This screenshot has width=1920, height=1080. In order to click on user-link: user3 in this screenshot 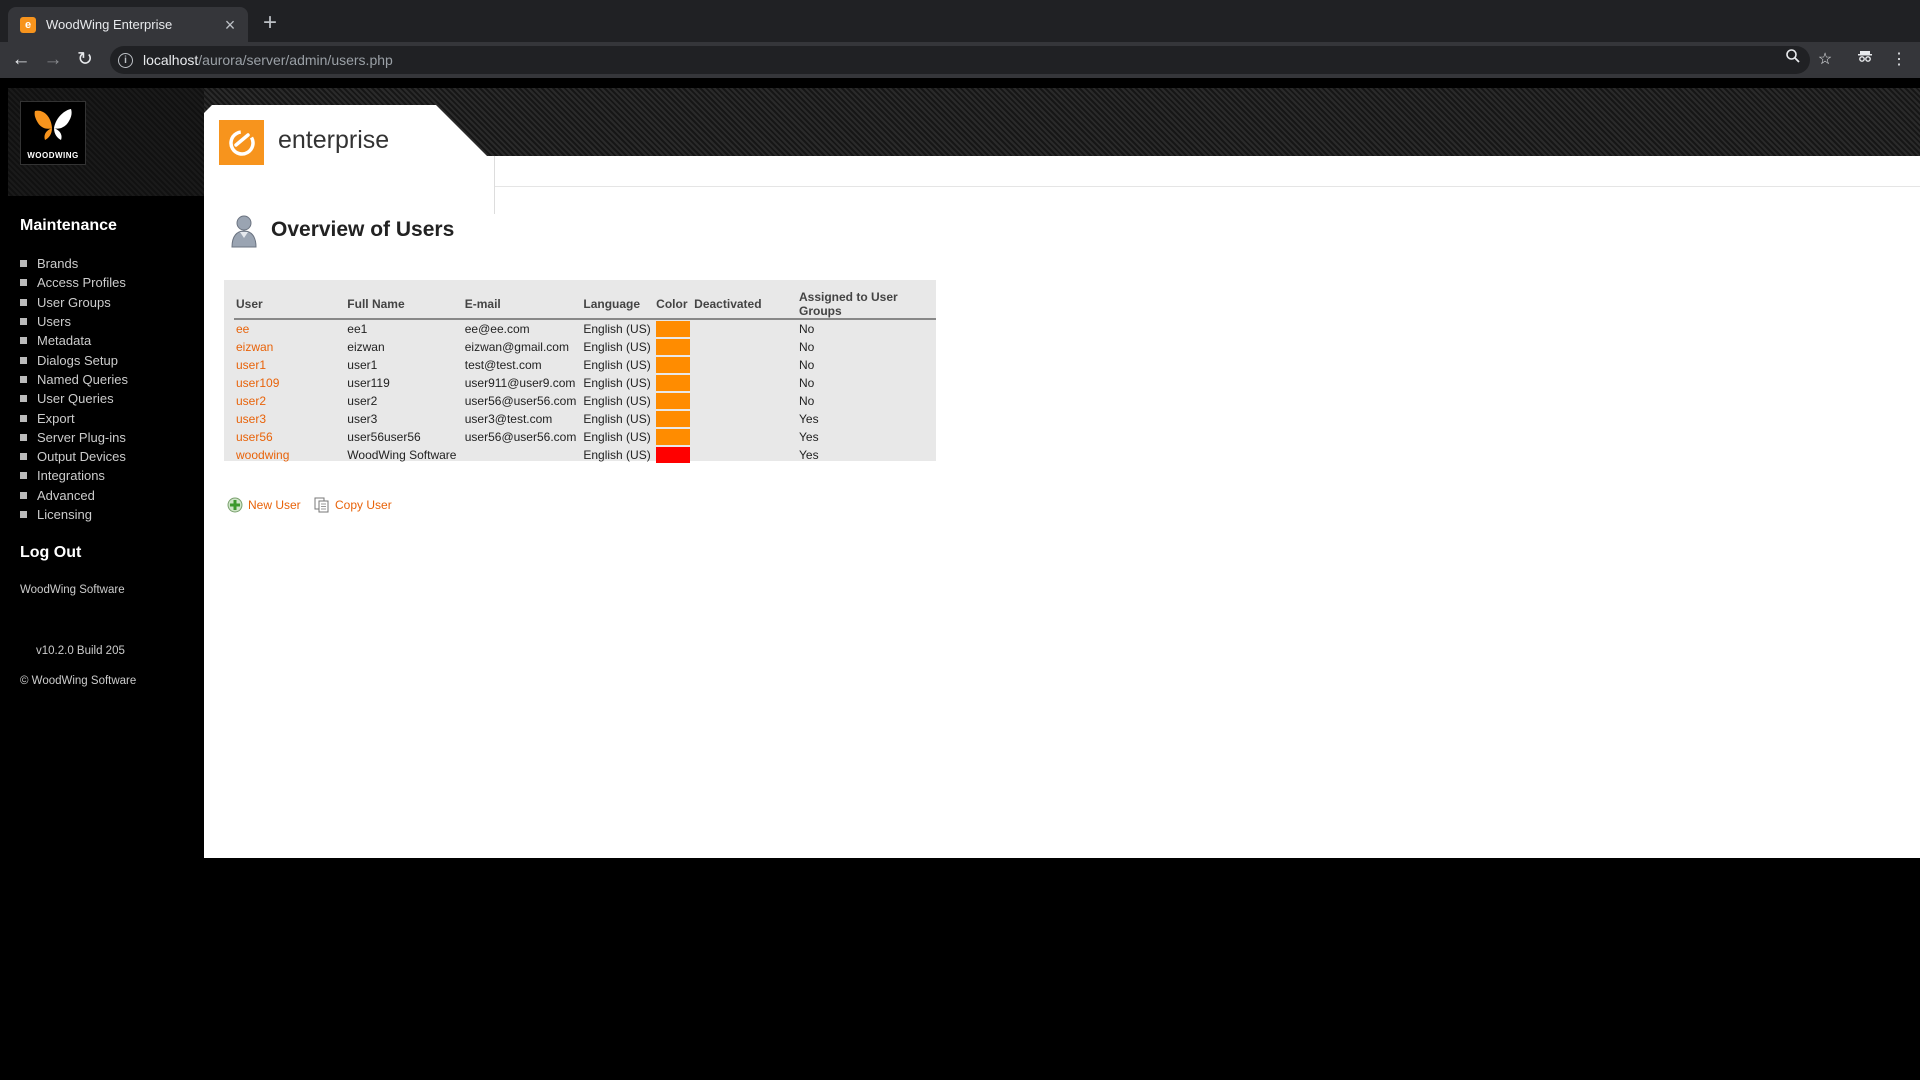, I will do `click(289, 419)`.